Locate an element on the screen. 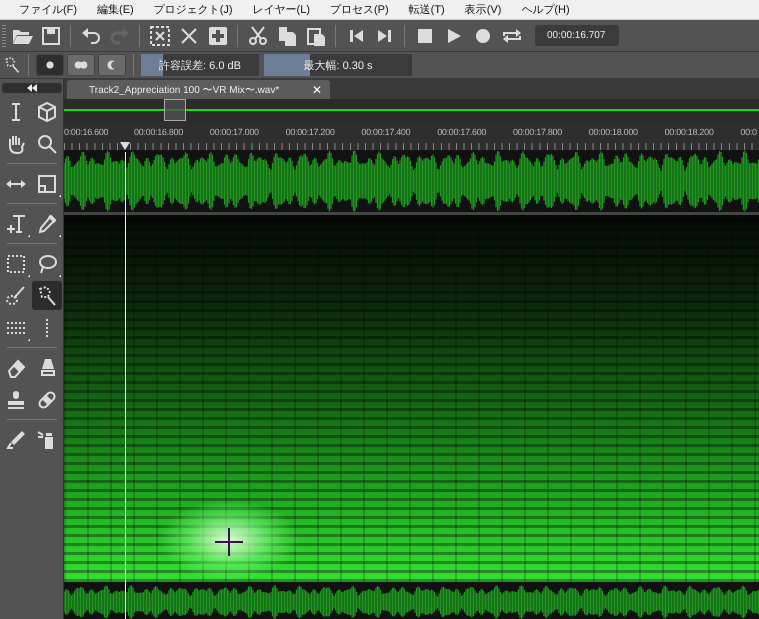 The height and width of the screenshot is (619, 759). dotted-rectangle-icon is located at coordinates (16, 263).